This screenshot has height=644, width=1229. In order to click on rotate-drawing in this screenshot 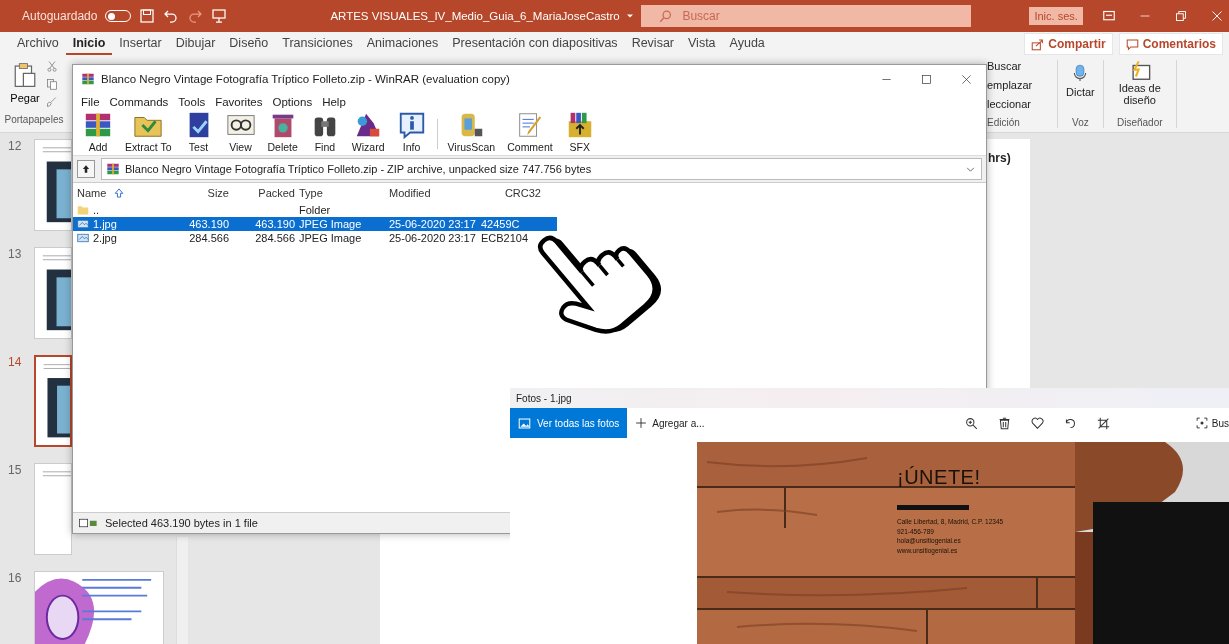, I will do `click(1070, 423)`.